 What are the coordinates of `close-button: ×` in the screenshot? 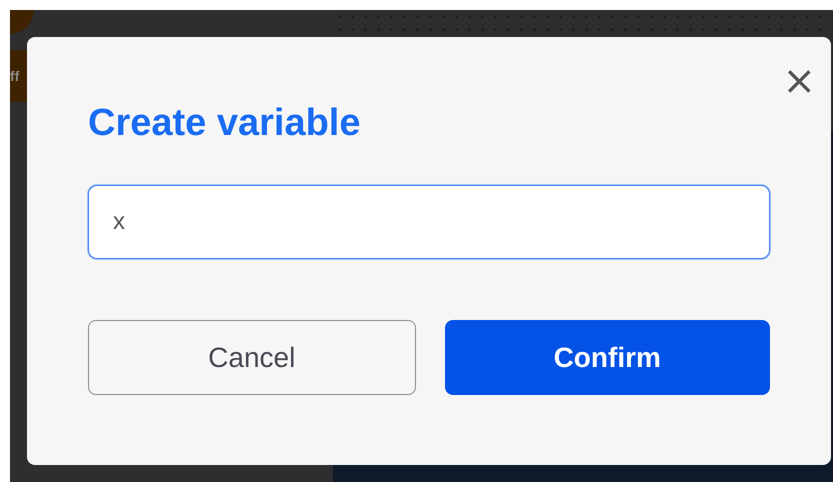 It's located at (799, 81).